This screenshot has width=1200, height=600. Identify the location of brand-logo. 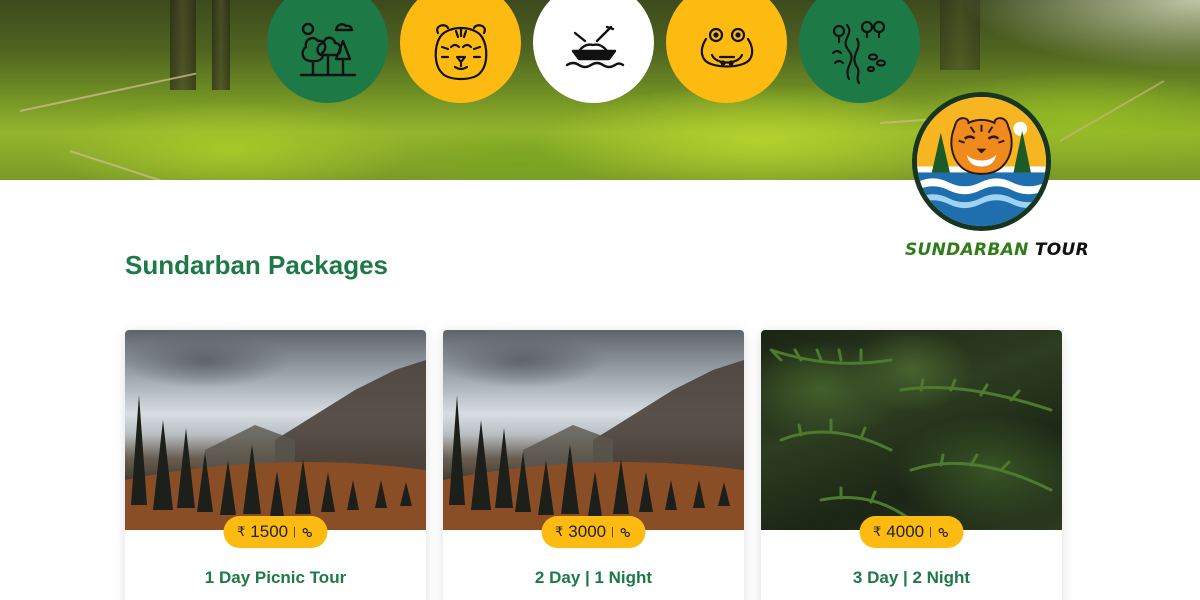
(981, 161).